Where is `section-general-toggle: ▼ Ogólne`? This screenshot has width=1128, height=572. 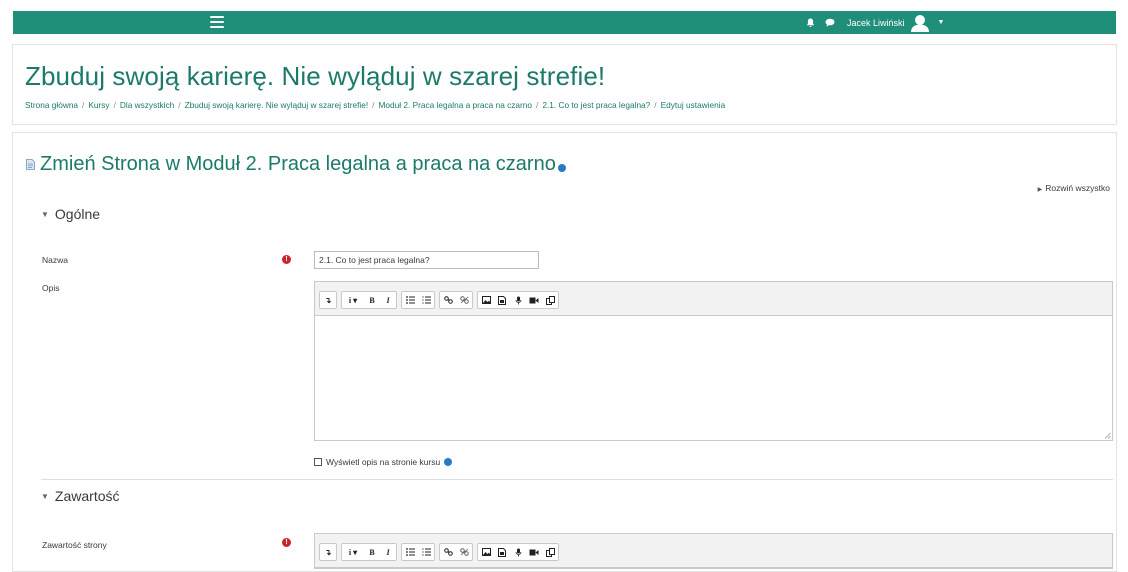
section-general-toggle: ▼ Ogólne is located at coordinates (70, 214).